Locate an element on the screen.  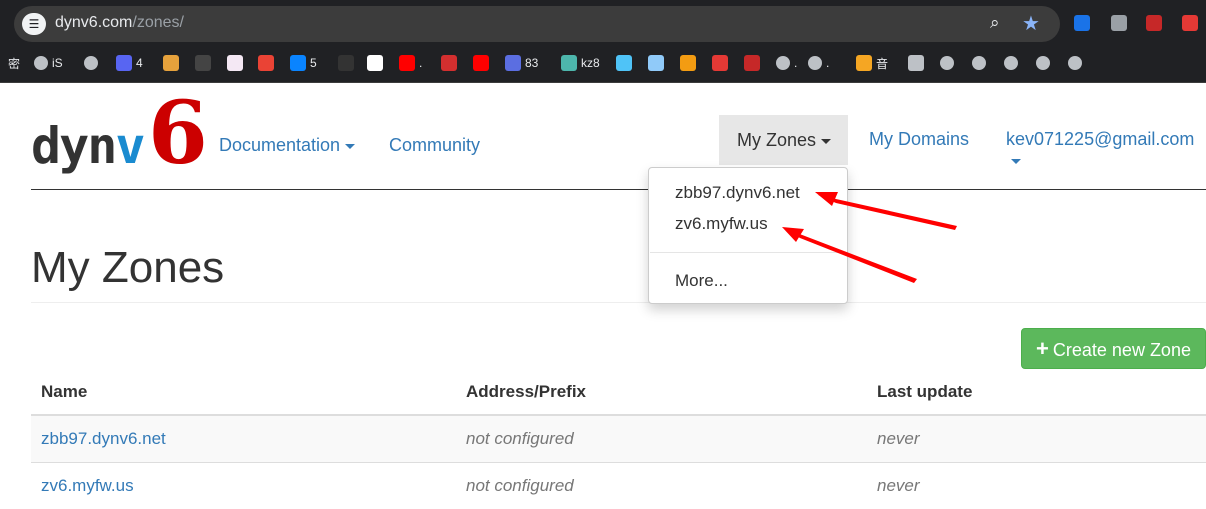
bookmark-item: 音 is located at coordinates (872, 63).